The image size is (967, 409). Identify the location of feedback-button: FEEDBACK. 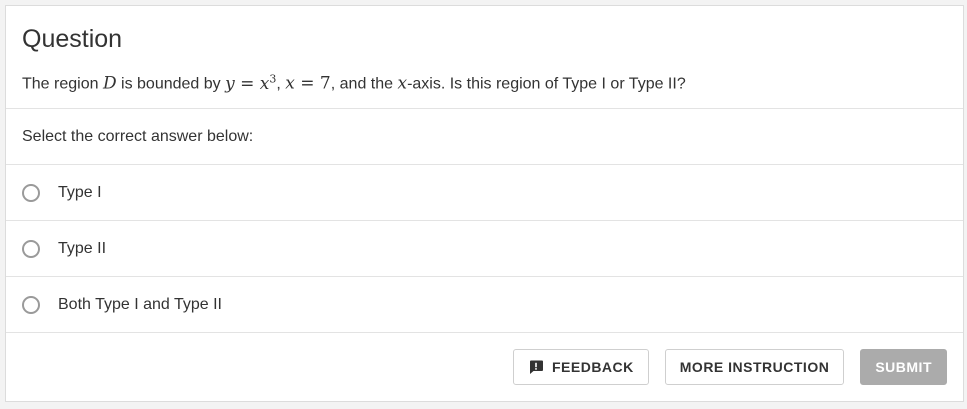
(580, 367).